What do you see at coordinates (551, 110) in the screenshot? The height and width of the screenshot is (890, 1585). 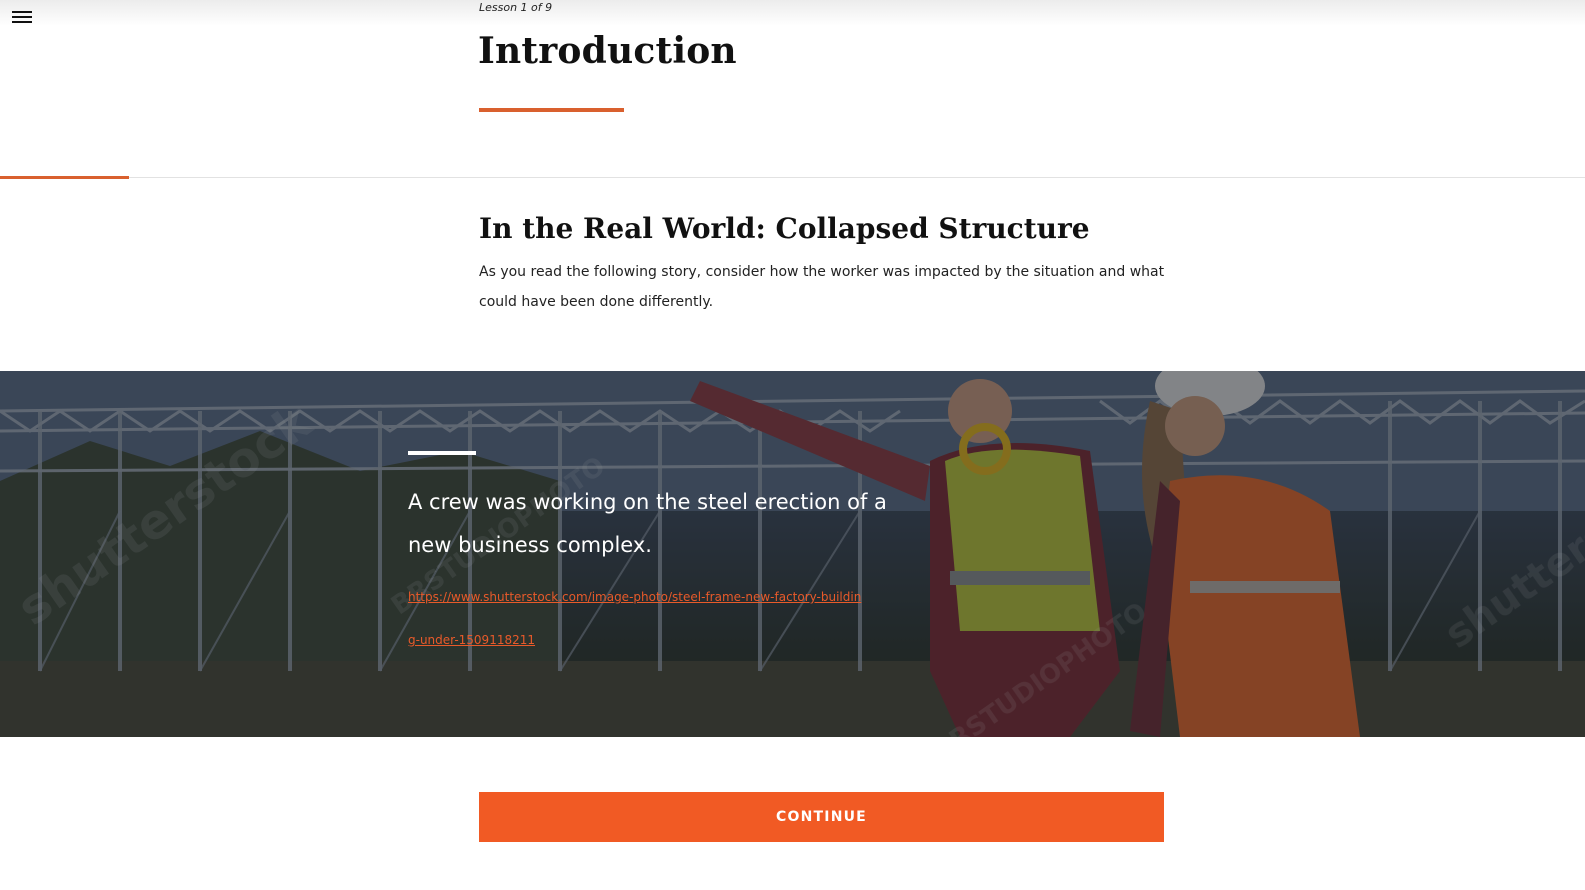 I see `title-underline` at bounding box center [551, 110].